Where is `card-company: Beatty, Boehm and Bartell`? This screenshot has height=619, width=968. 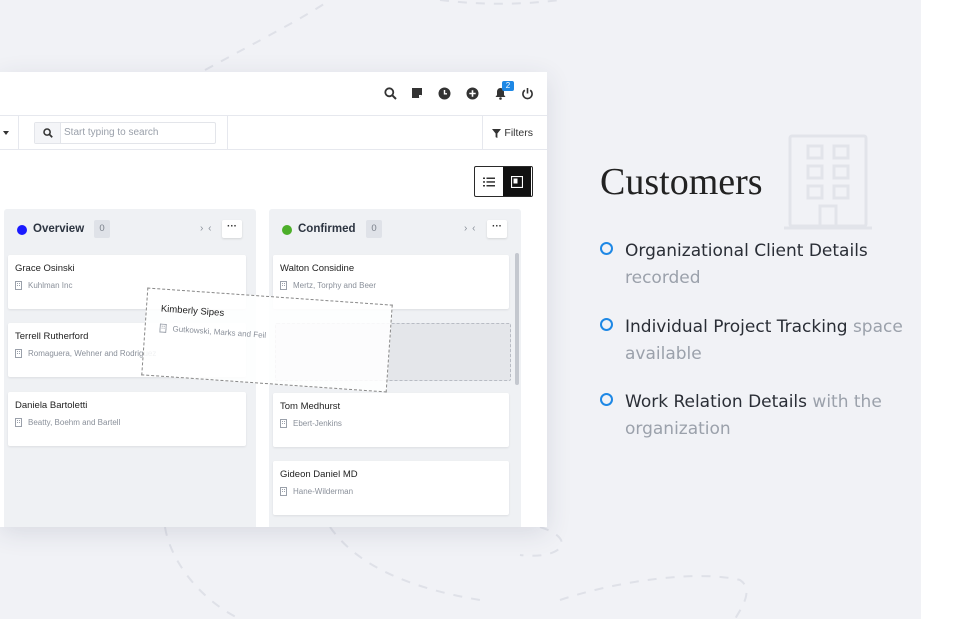
card-company: Beatty, Boehm and Bartell is located at coordinates (67, 422).